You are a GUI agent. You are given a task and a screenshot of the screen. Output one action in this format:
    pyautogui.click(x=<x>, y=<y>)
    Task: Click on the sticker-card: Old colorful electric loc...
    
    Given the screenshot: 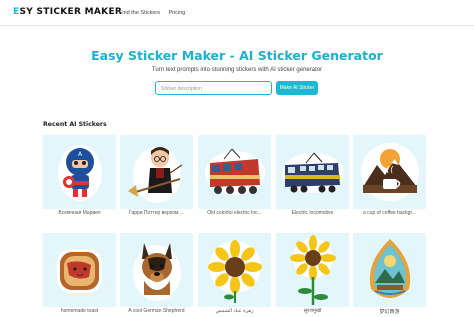 What is the action you would take?
    pyautogui.click(x=234, y=177)
    